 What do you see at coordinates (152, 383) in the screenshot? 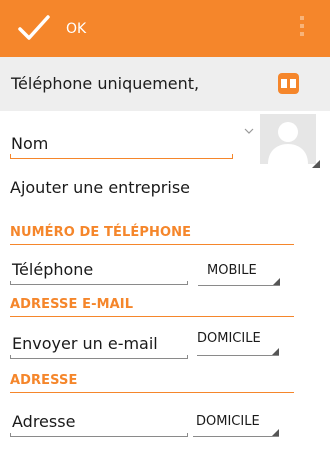
I see `address-section-header: ADRESSE` at bounding box center [152, 383].